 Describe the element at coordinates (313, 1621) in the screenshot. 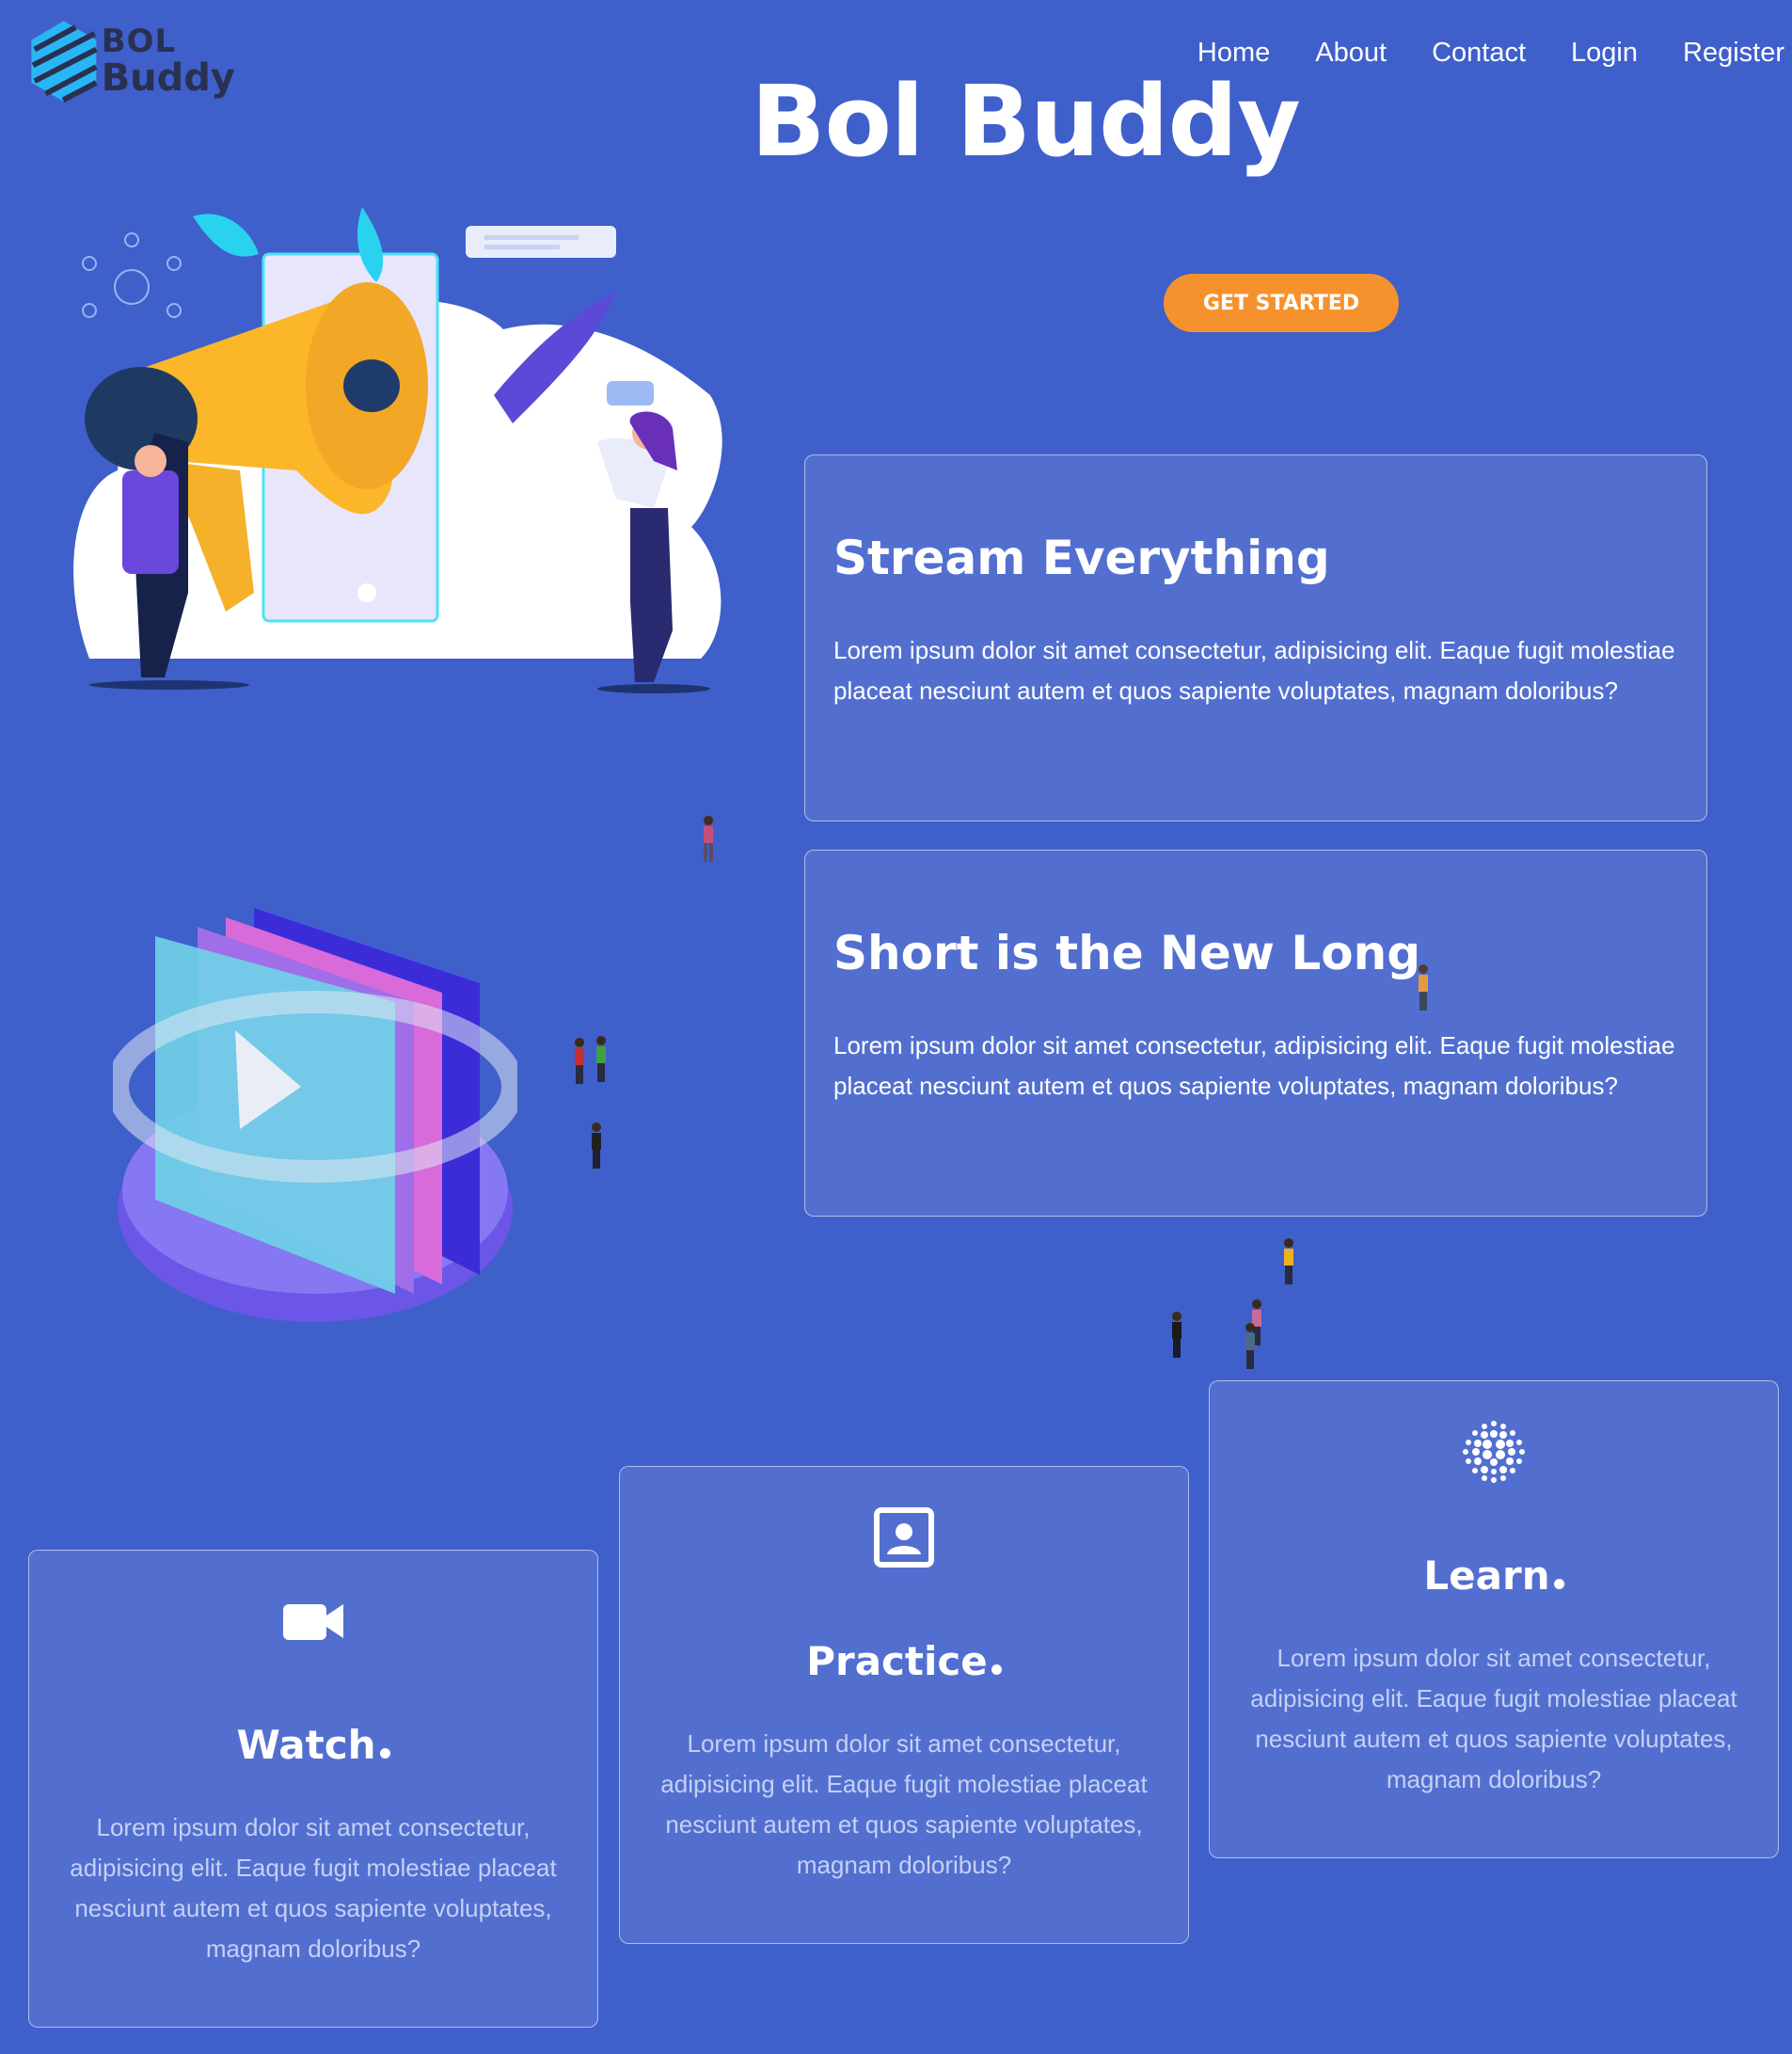

I see `video-camera-icon` at that location.